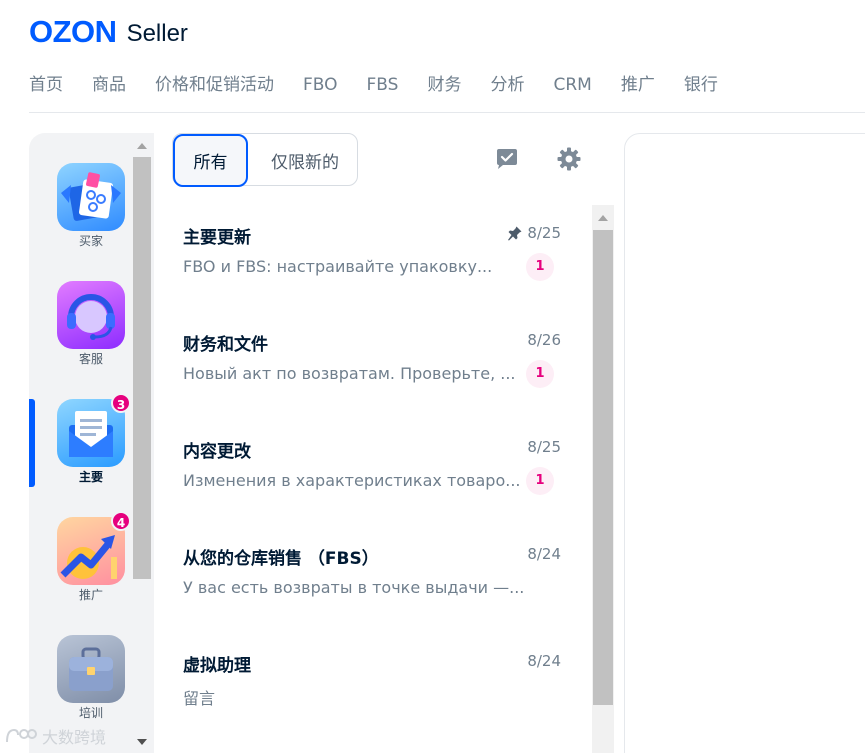 Image resolution: width=865 pixels, height=753 pixels. I want to click on rail-item-main: 3 主要, so click(94, 439).